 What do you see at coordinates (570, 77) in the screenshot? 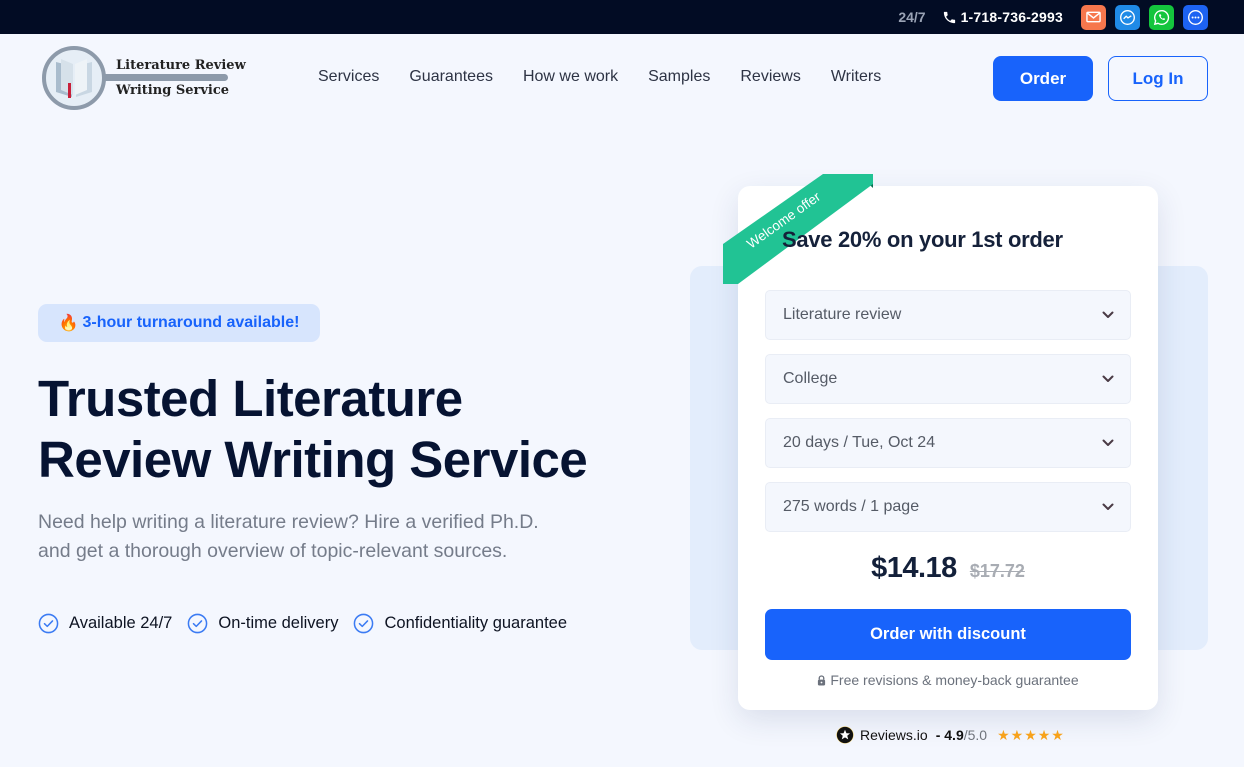
I see `nav-how-we-work: How we work` at bounding box center [570, 77].